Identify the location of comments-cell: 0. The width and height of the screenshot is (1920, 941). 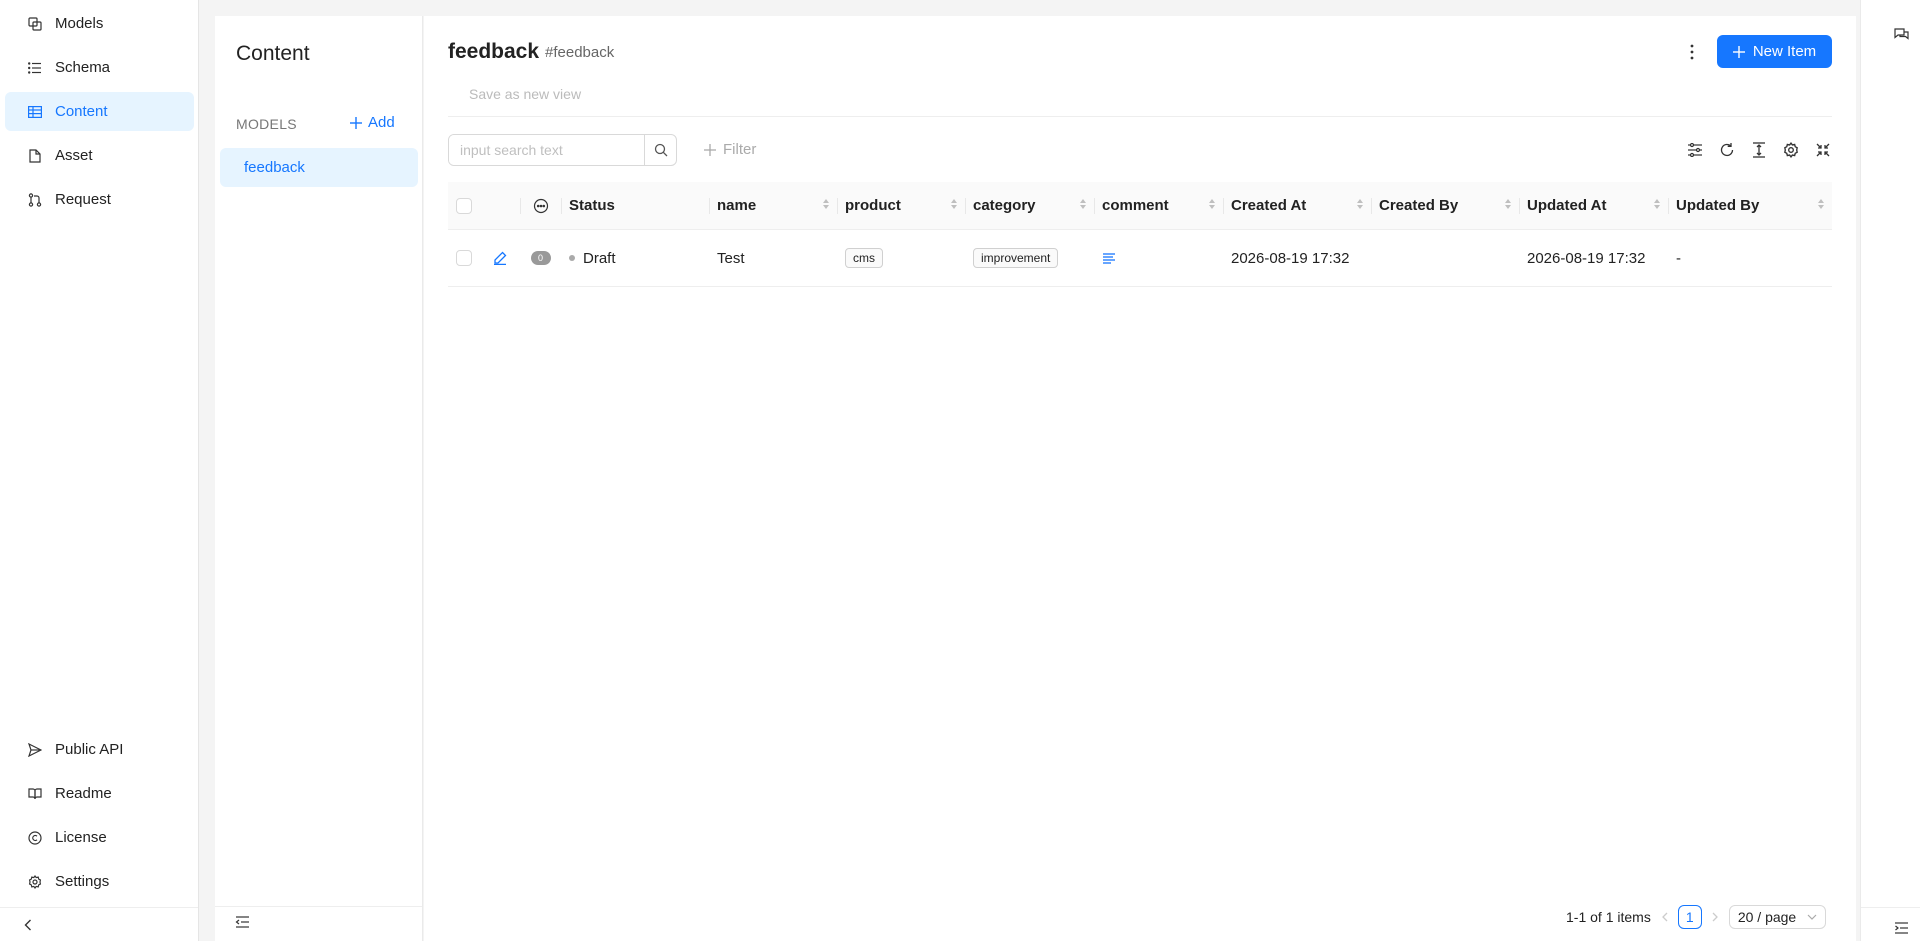
(540, 258).